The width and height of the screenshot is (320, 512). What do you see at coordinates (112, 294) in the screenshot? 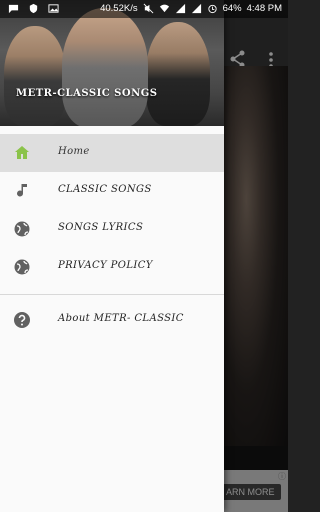
I see `menu-divider` at bounding box center [112, 294].